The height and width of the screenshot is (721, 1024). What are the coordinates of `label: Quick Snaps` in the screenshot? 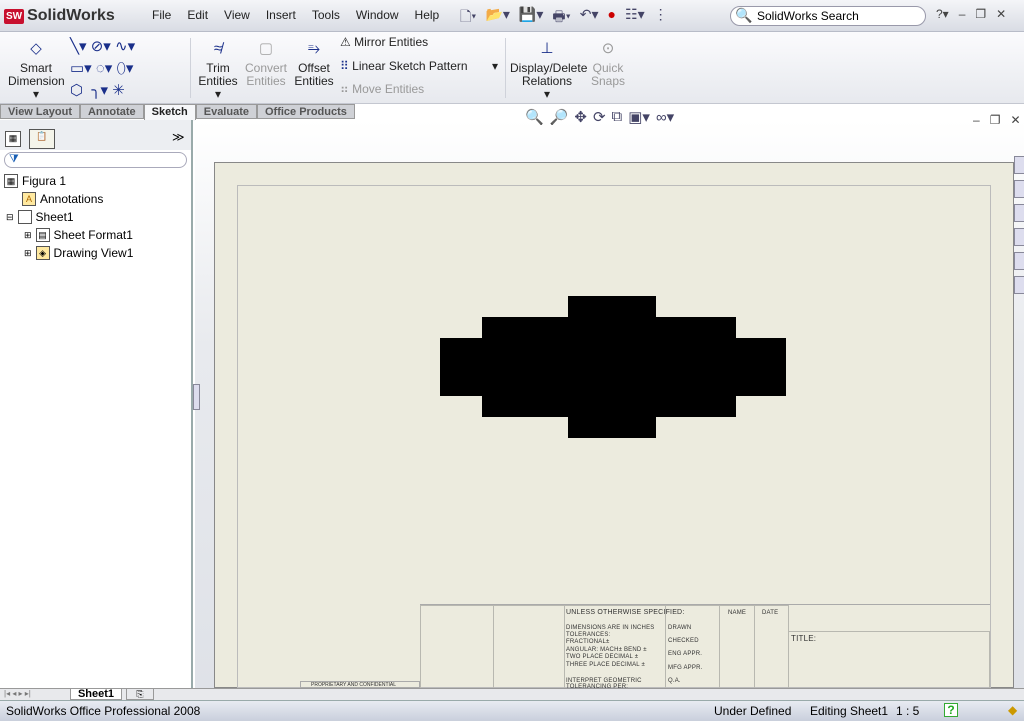 It's located at (608, 74).